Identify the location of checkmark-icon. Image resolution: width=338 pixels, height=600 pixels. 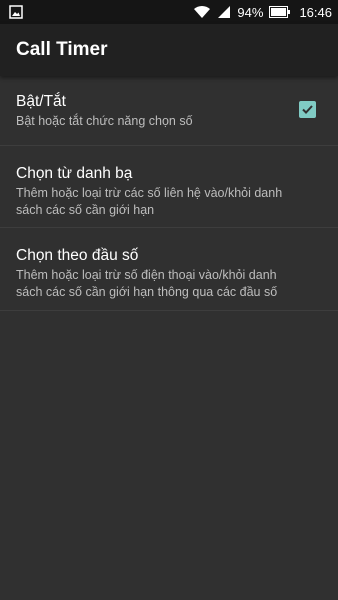
(307, 109).